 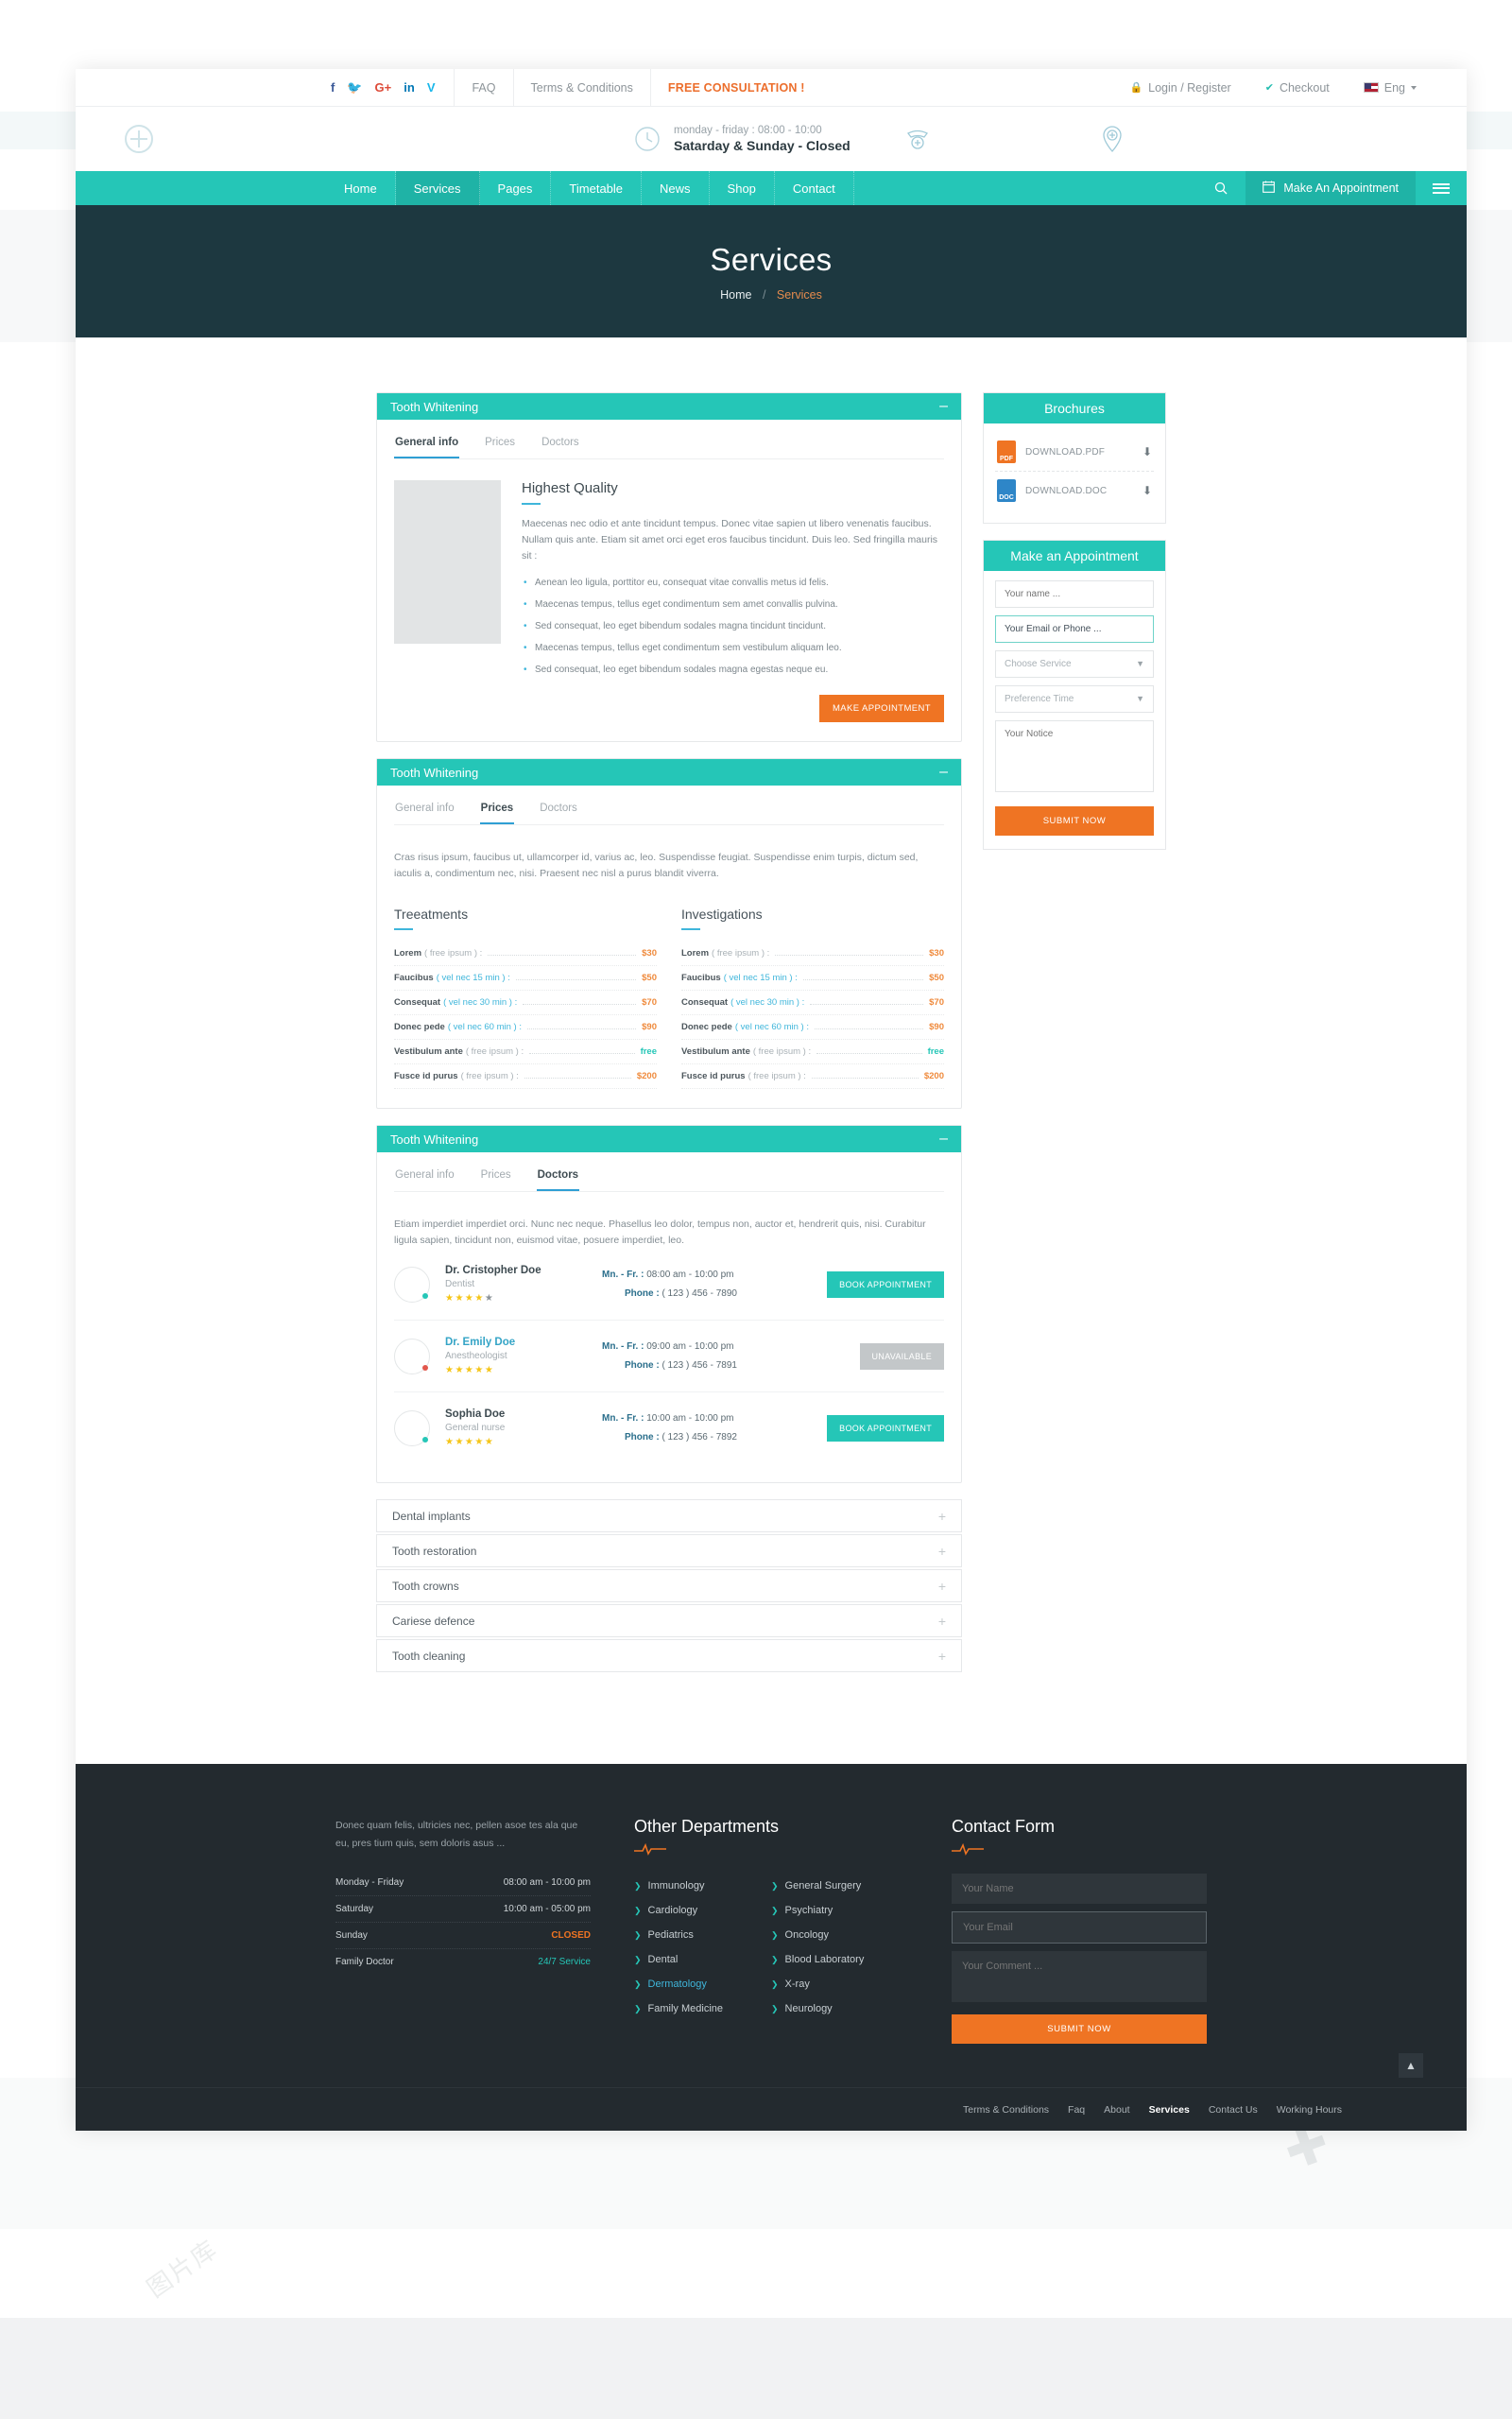 What do you see at coordinates (676, 188) in the screenshot?
I see `nav-item-news: News` at bounding box center [676, 188].